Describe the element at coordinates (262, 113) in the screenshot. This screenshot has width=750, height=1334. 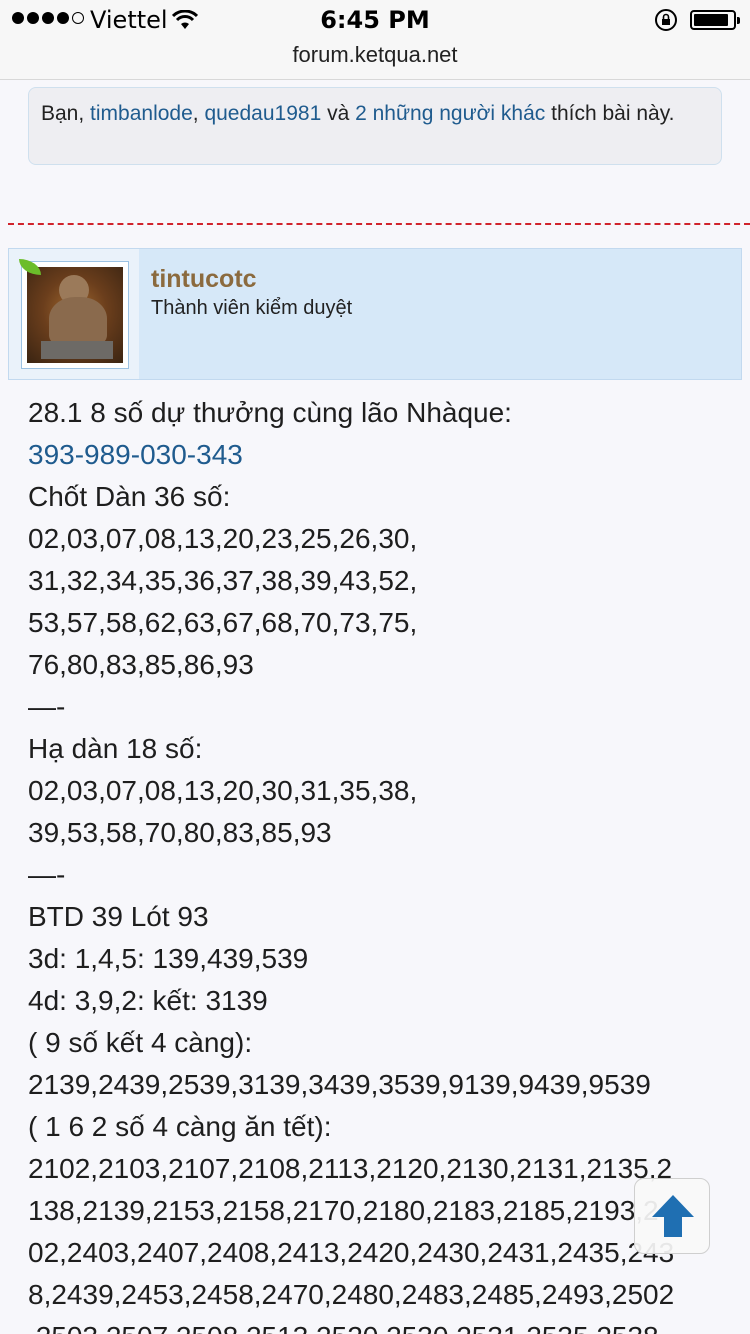
I see `liker-link-2: quedau1981` at that location.